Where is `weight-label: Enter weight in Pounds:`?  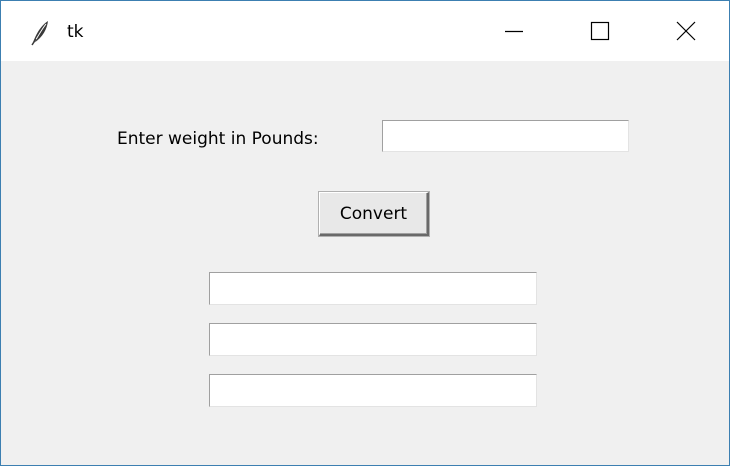
weight-label: Enter weight in Pounds: is located at coordinates (218, 139).